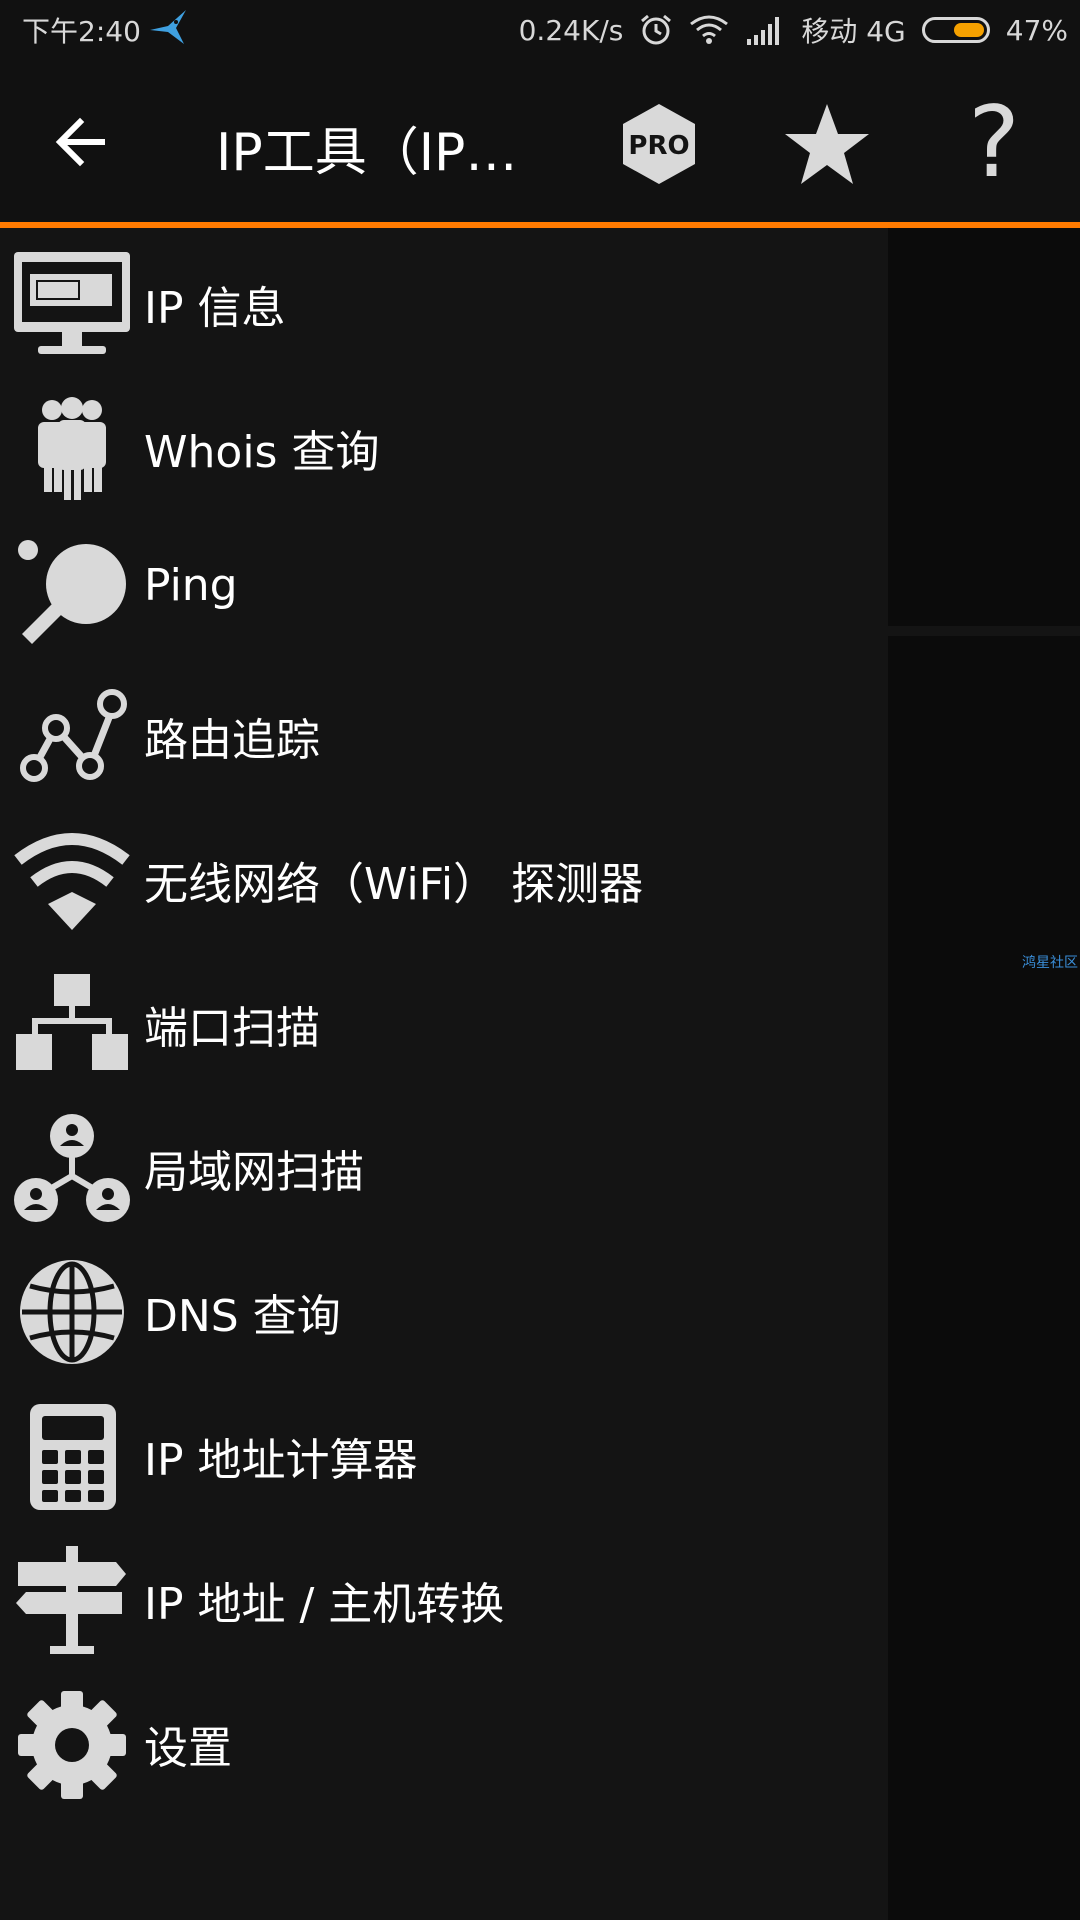  What do you see at coordinates (709, 30) in the screenshot?
I see `wifi-status-icon` at bounding box center [709, 30].